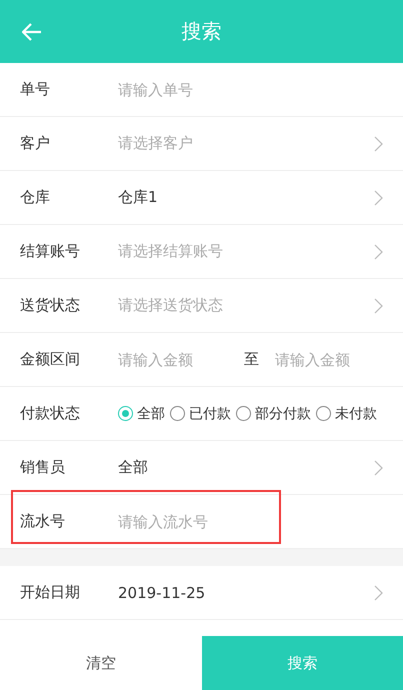  I want to click on radio-option: 未付款, so click(346, 413).